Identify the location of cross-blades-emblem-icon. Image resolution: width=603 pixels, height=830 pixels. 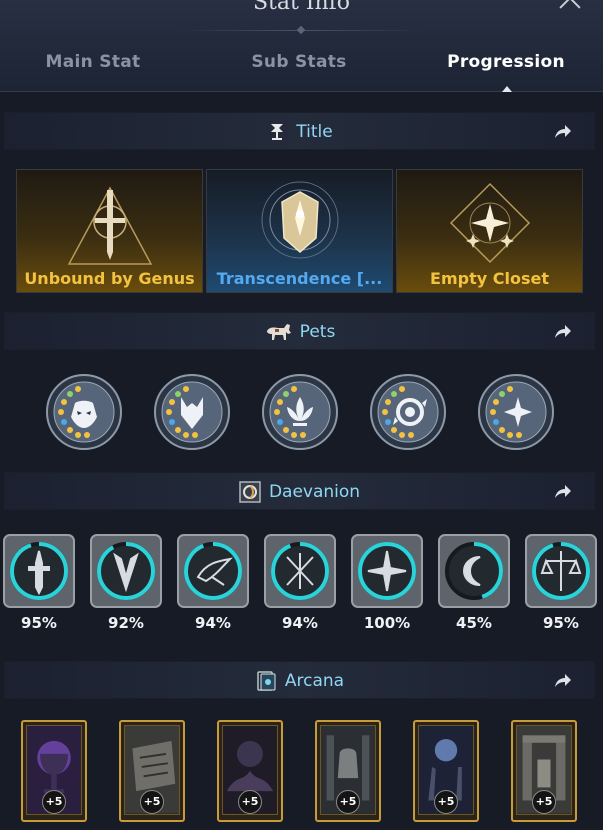
(300, 571).